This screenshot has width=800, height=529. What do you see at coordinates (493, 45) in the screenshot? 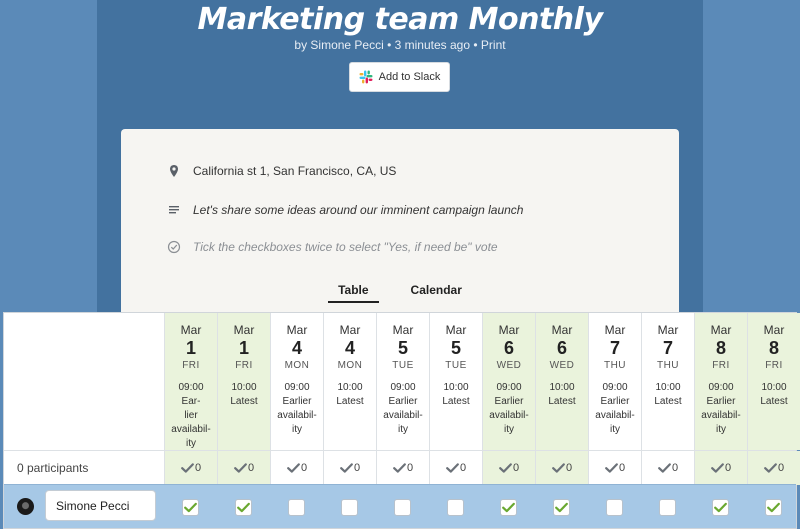
I see `print-link: Print` at bounding box center [493, 45].